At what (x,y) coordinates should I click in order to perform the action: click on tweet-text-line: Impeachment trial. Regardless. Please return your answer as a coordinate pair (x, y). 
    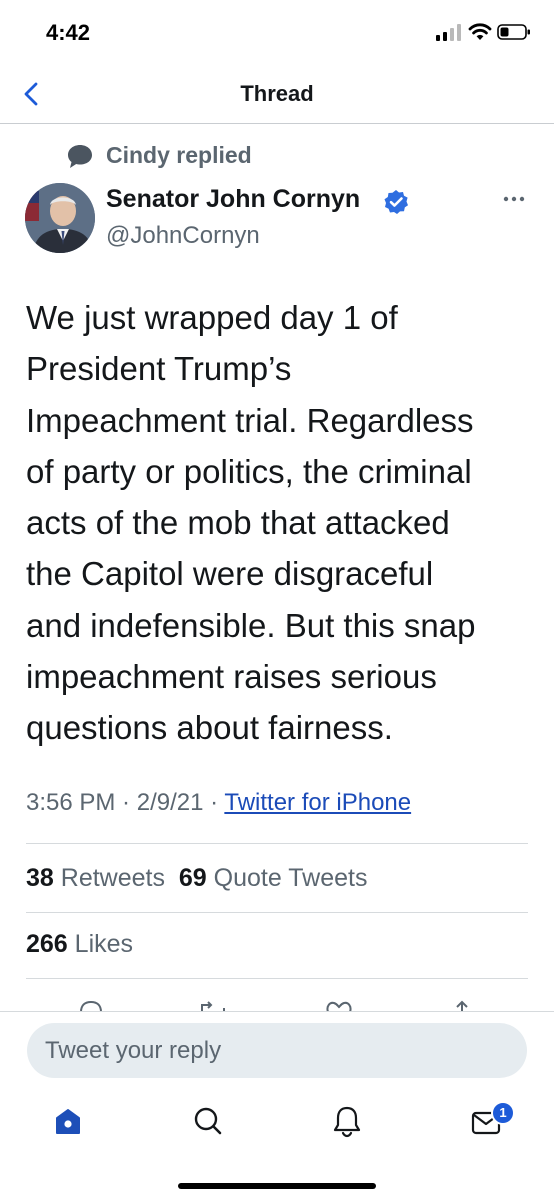
    Looking at the image, I should click on (250, 420).